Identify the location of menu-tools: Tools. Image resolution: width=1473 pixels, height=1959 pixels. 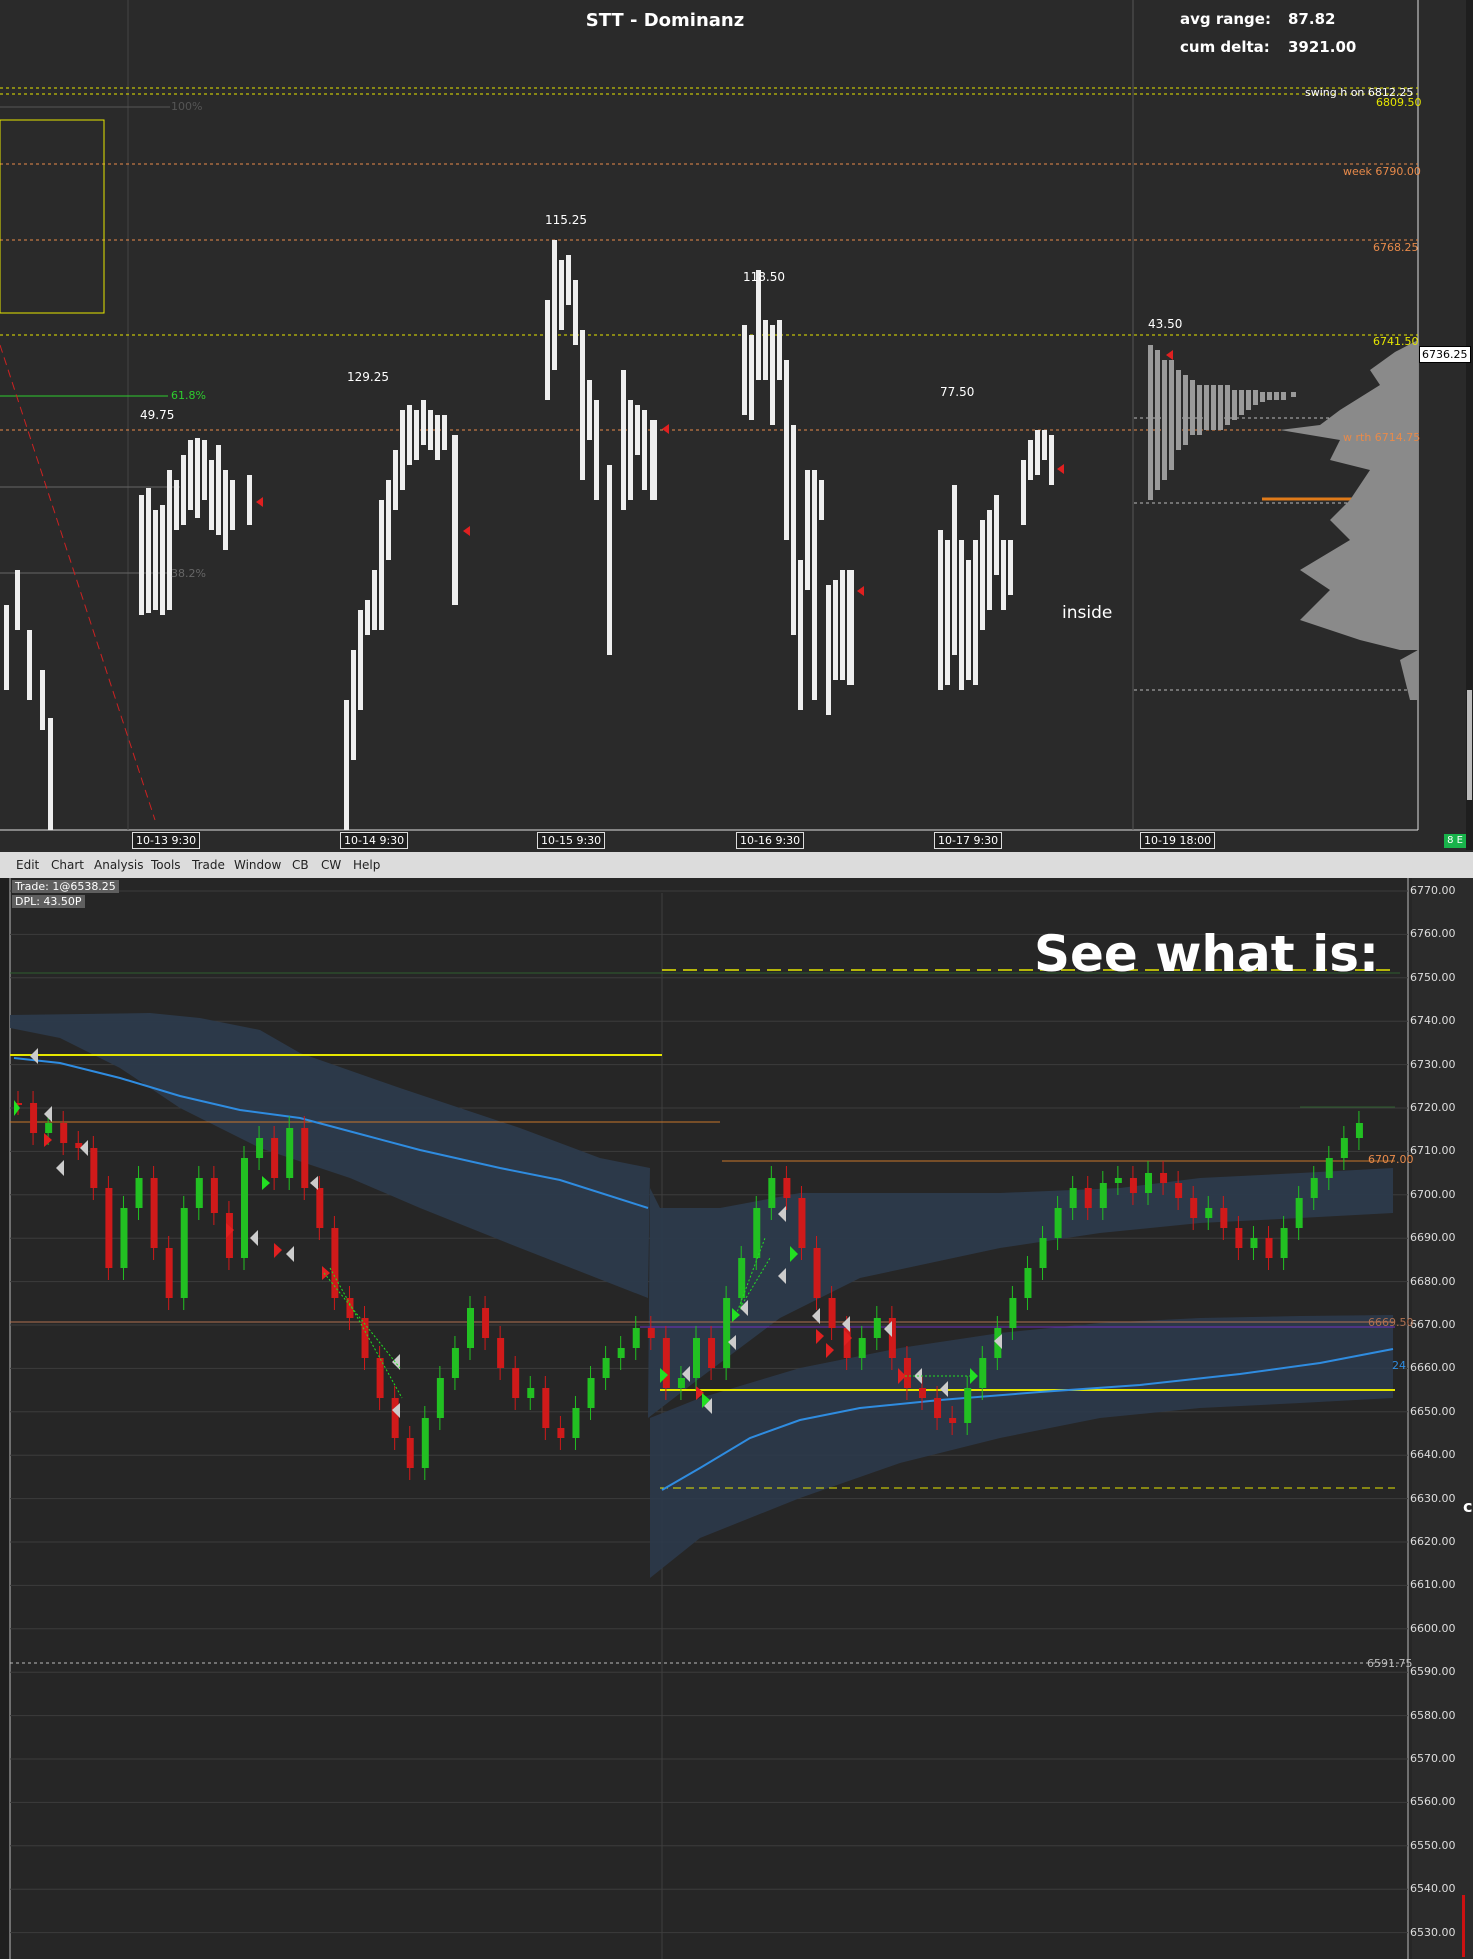
(166, 865).